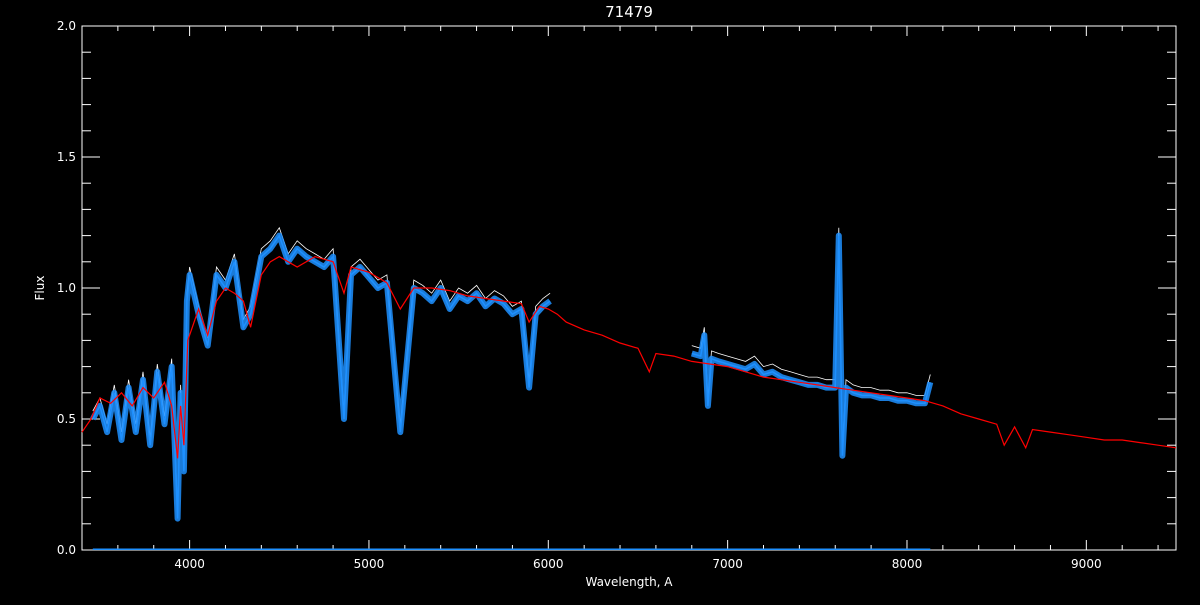 The image size is (1200, 605). Describe the element at coordinates (66, 288) in the screenshot. I see `y-tick-label: 1.0` at that location.